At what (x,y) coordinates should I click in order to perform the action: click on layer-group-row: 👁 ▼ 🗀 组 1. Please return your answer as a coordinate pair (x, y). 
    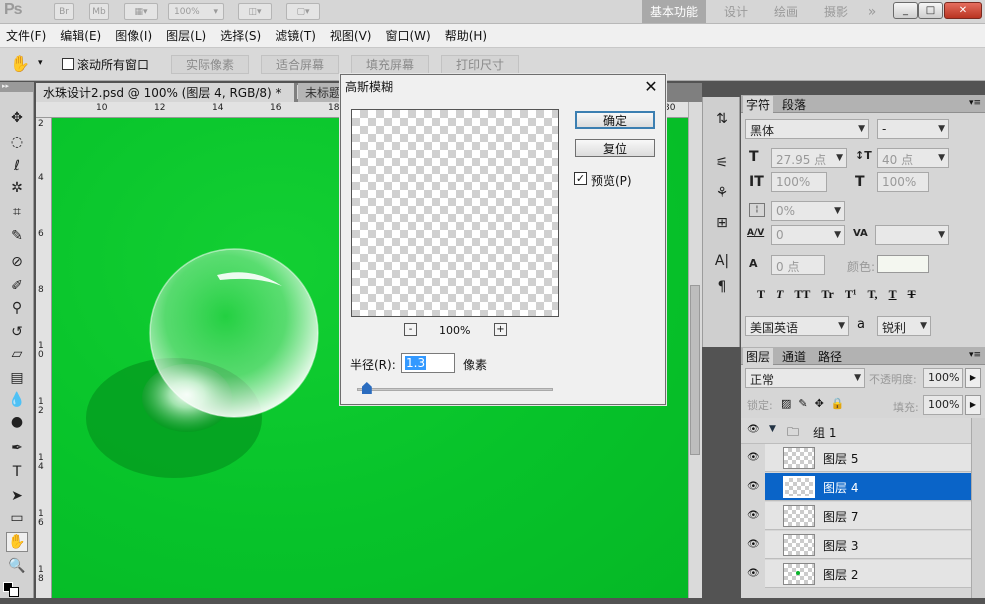
    Looking at the image, I should click on (863, 431).